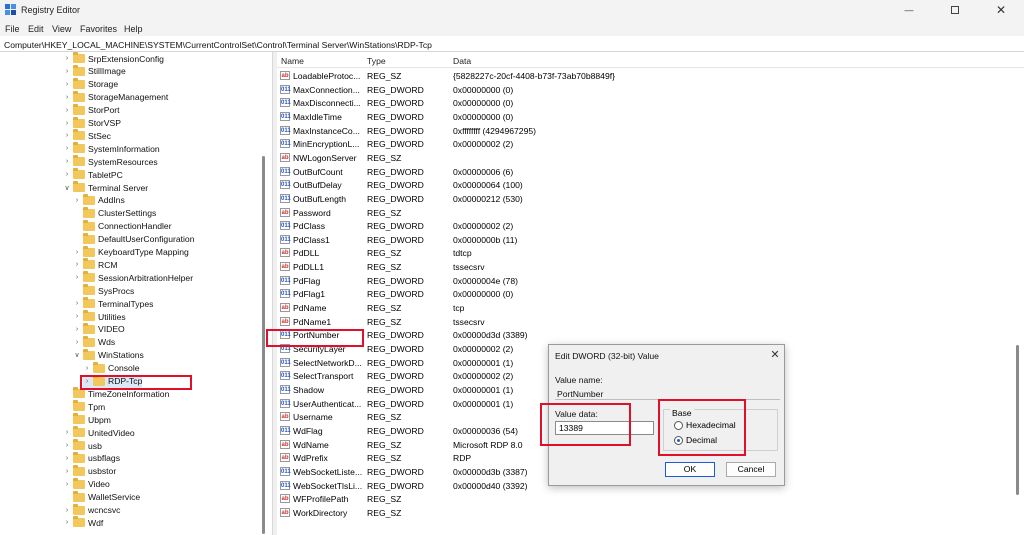 This screenshot has width=1024, height=535. I want to click on tree-item: › SessionArbitrationHelper, so click(133, 277).